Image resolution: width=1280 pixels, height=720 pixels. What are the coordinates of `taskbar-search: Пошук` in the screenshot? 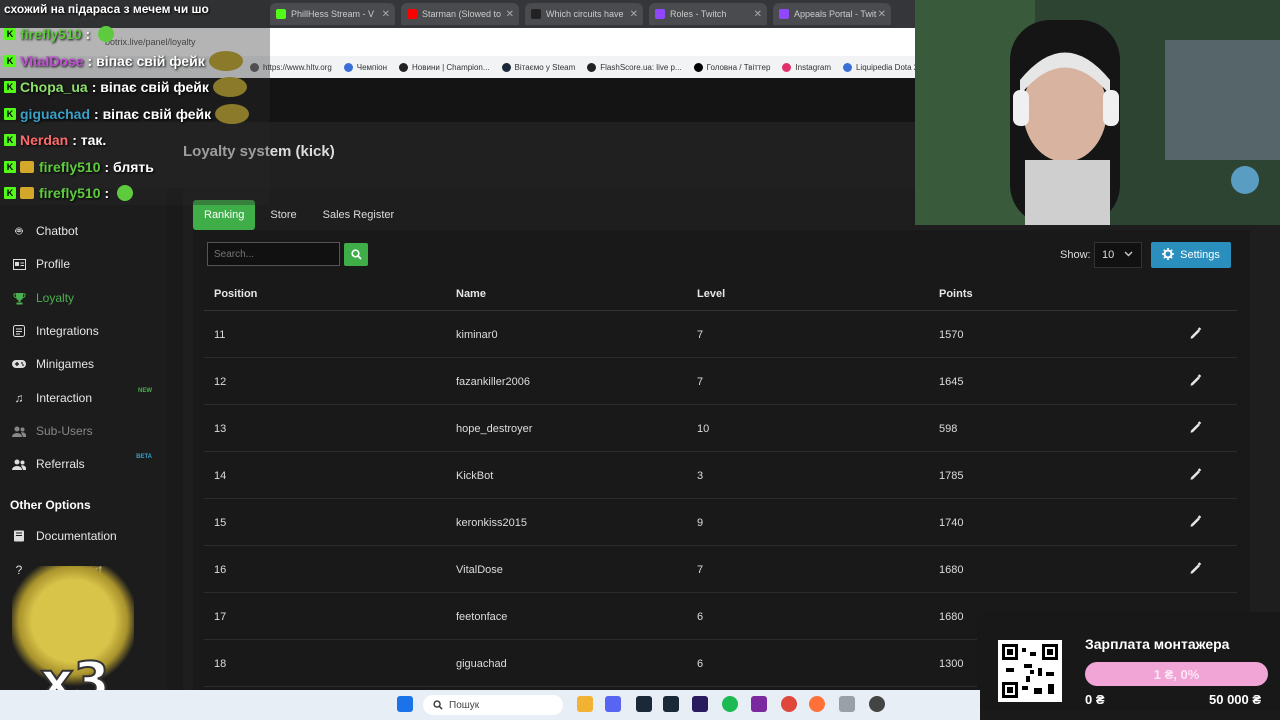 It's located at (493, 705).